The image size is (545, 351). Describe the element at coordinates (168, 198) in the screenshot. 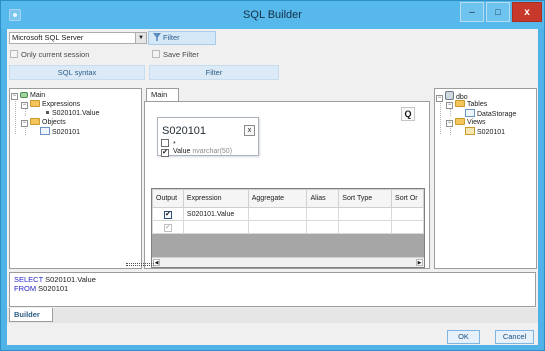

I see `column-header: Output` at that location.